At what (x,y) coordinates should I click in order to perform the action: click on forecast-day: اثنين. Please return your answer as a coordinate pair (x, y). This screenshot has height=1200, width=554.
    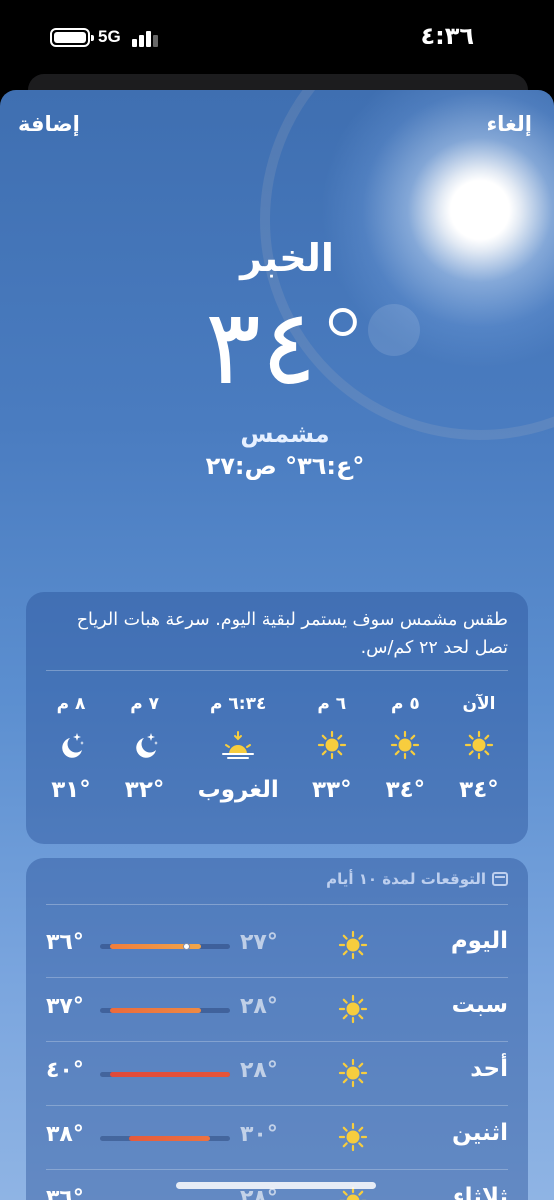
    Looking at the image, I should click on (480, 1133).